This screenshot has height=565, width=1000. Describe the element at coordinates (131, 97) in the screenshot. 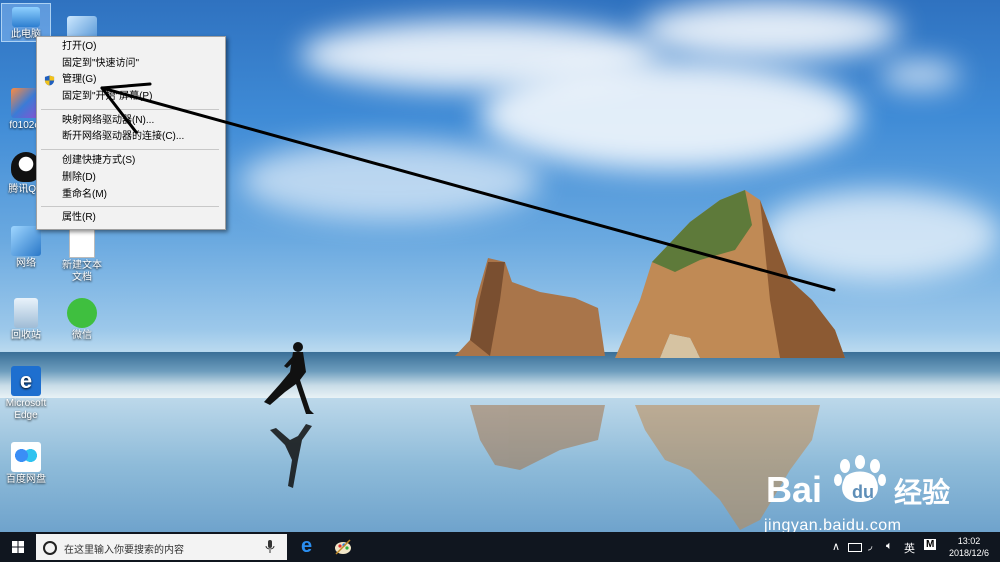

I see `menu-item-pin-start: 固定到"开始"屏幕(P)` at that location.